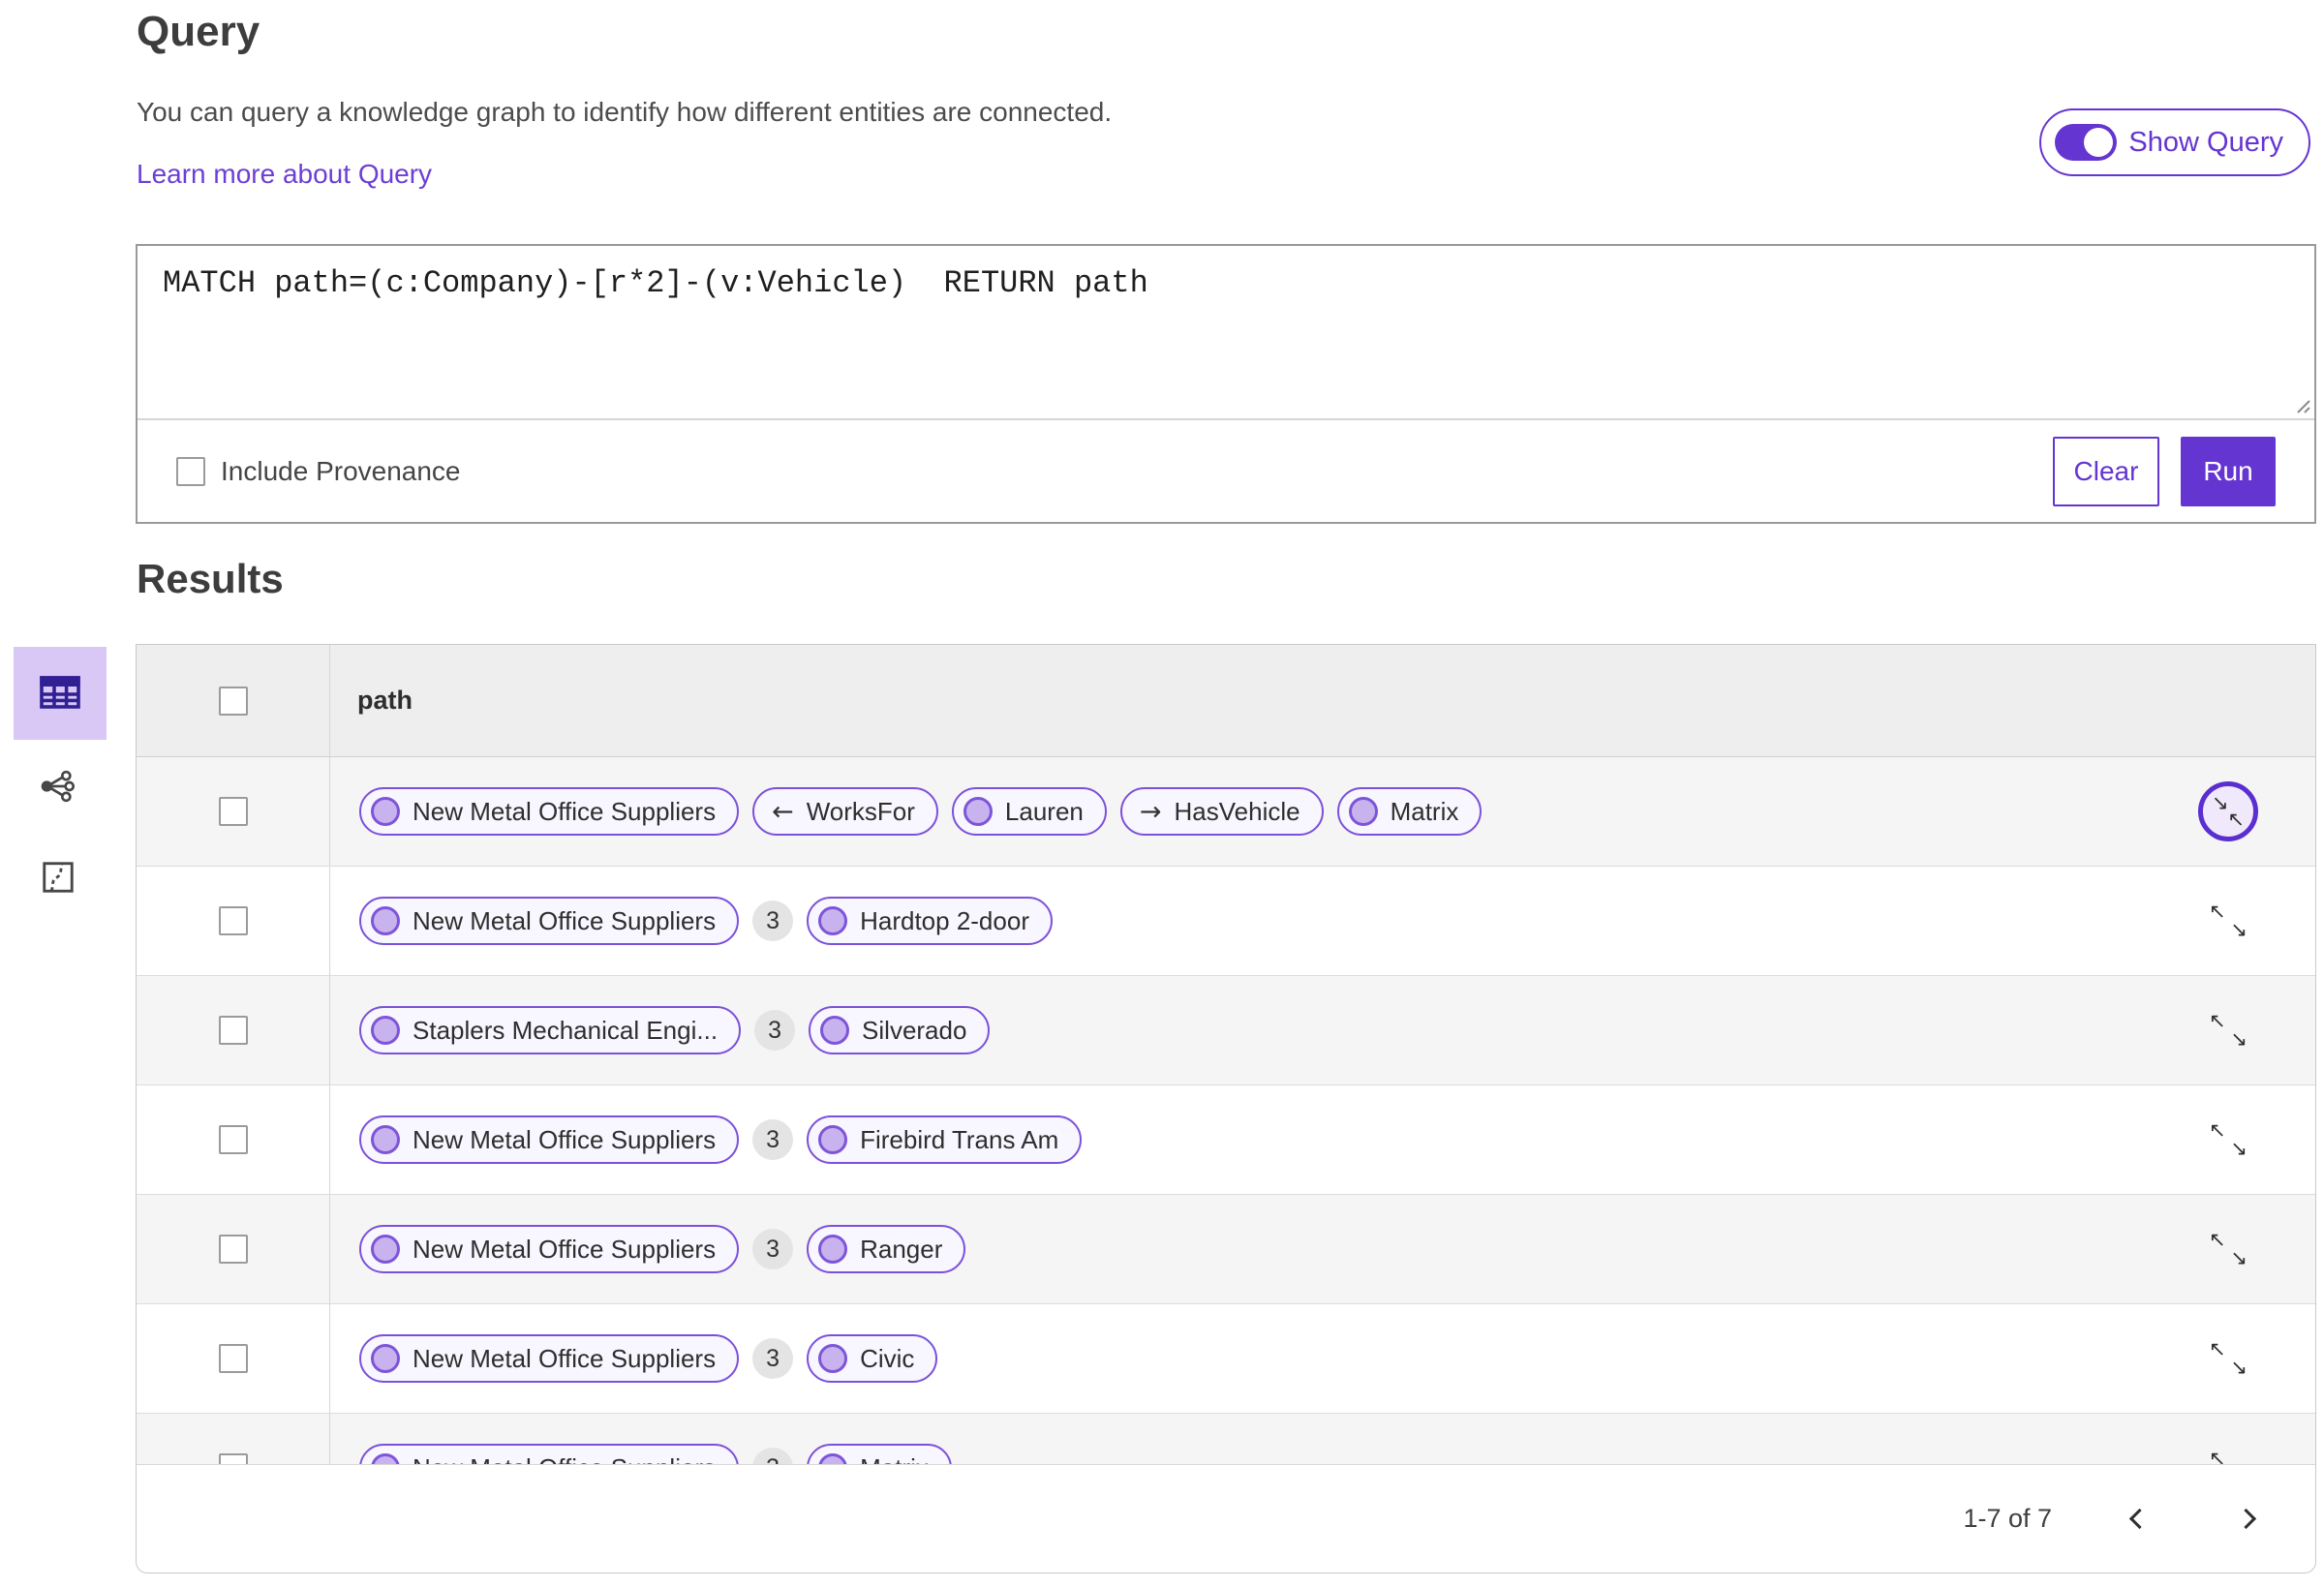 This screenshot has height=1588, width=2324. What do you see at coordinates (1236, 1030) in the screenshot?
I see `row-path-cell: Staplers Mechanical Engi... 3 Silverado` at bounding box center [1236, 1030].